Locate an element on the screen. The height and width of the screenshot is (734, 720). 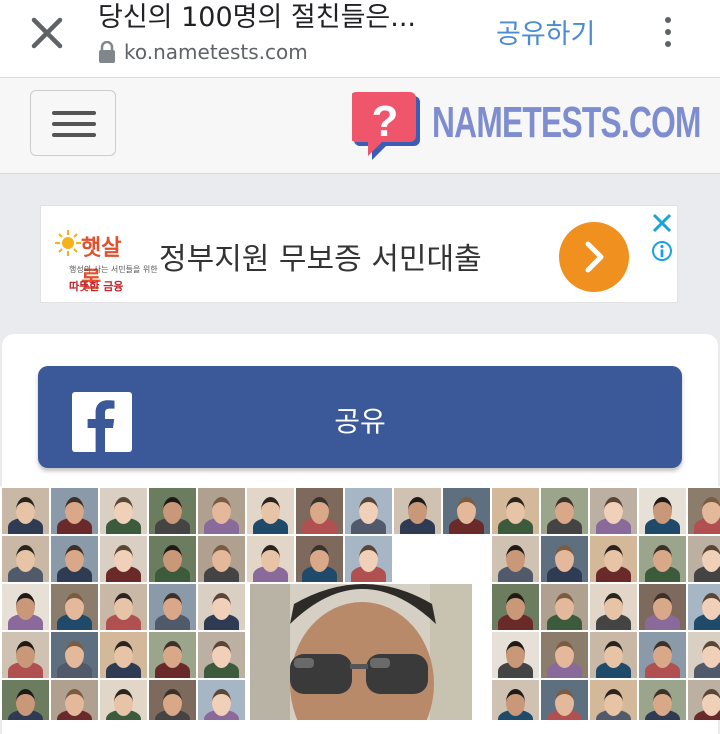
ad-headline: 정부지원 무보증 서민대출 is located at coordinates (320, 256).